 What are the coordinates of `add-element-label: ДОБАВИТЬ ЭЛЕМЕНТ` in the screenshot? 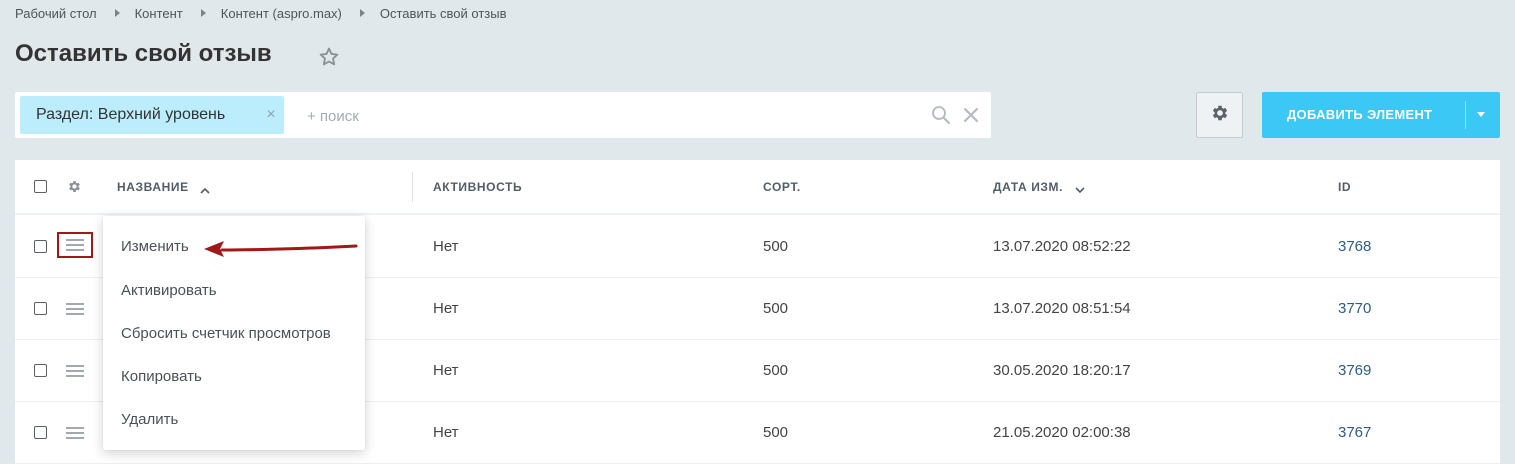 It's located at (1360, 114).